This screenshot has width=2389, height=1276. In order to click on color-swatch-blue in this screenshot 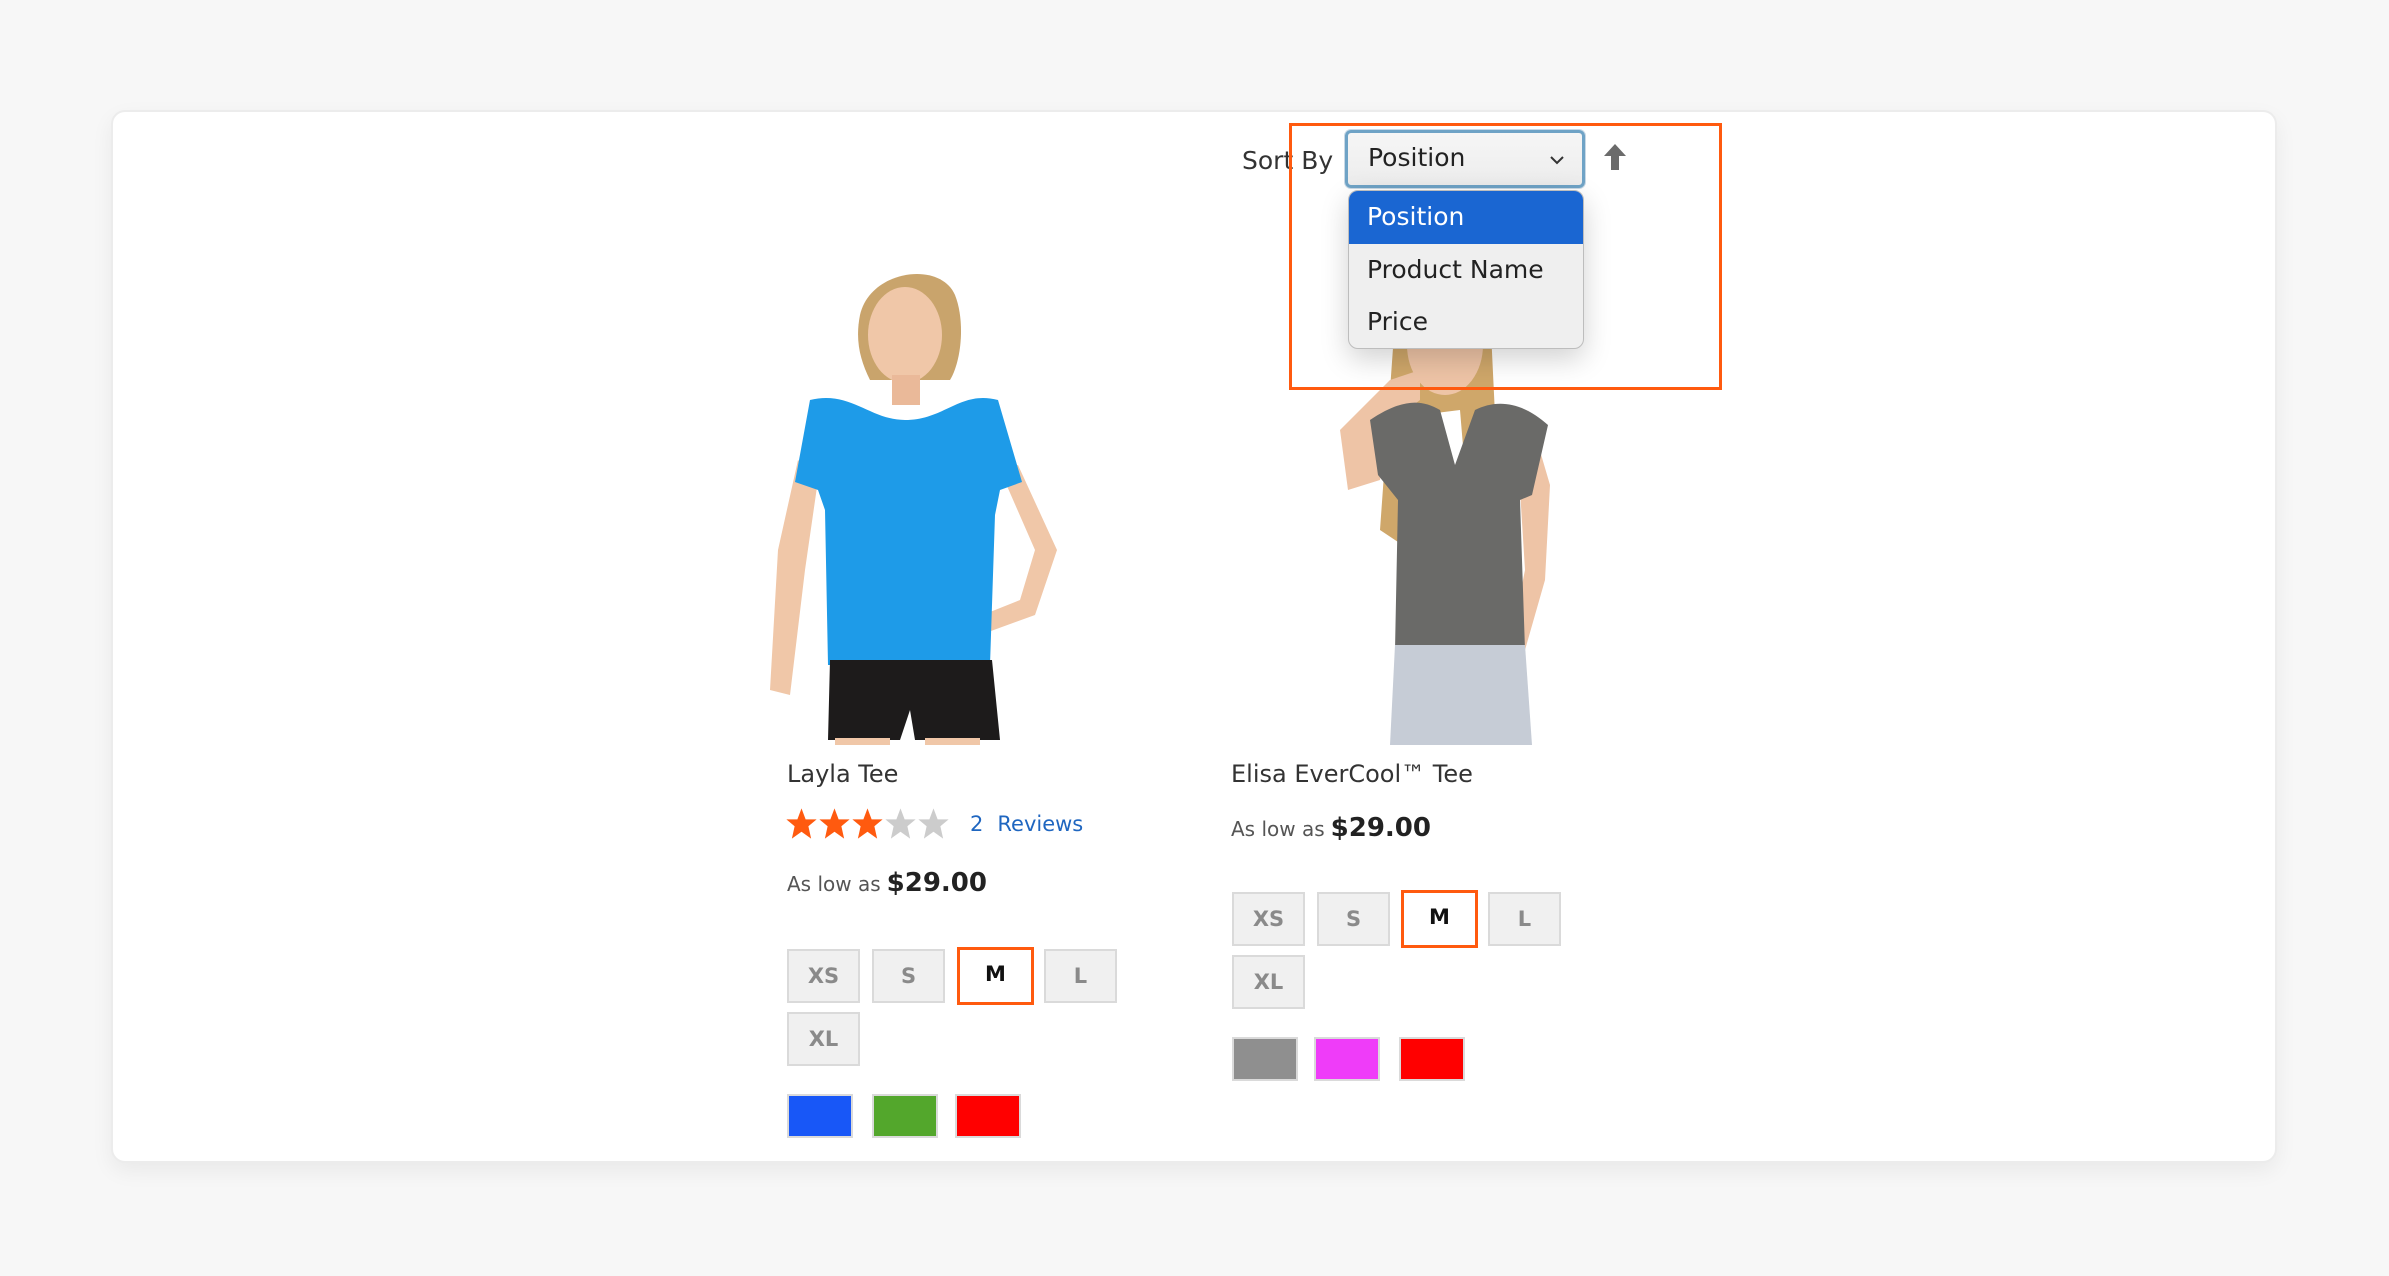, I will do `click(820, 1116)`.